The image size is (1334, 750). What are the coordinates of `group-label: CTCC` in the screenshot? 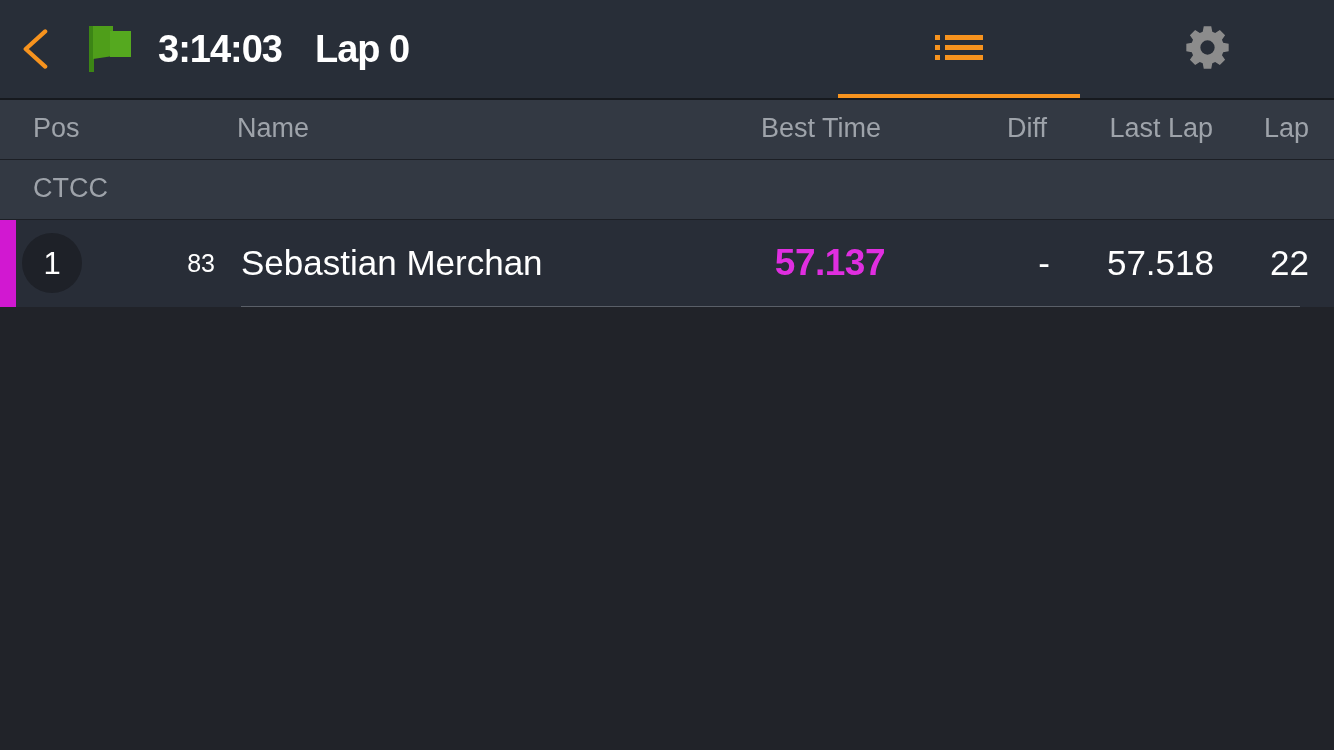 It's located at (70, 188).